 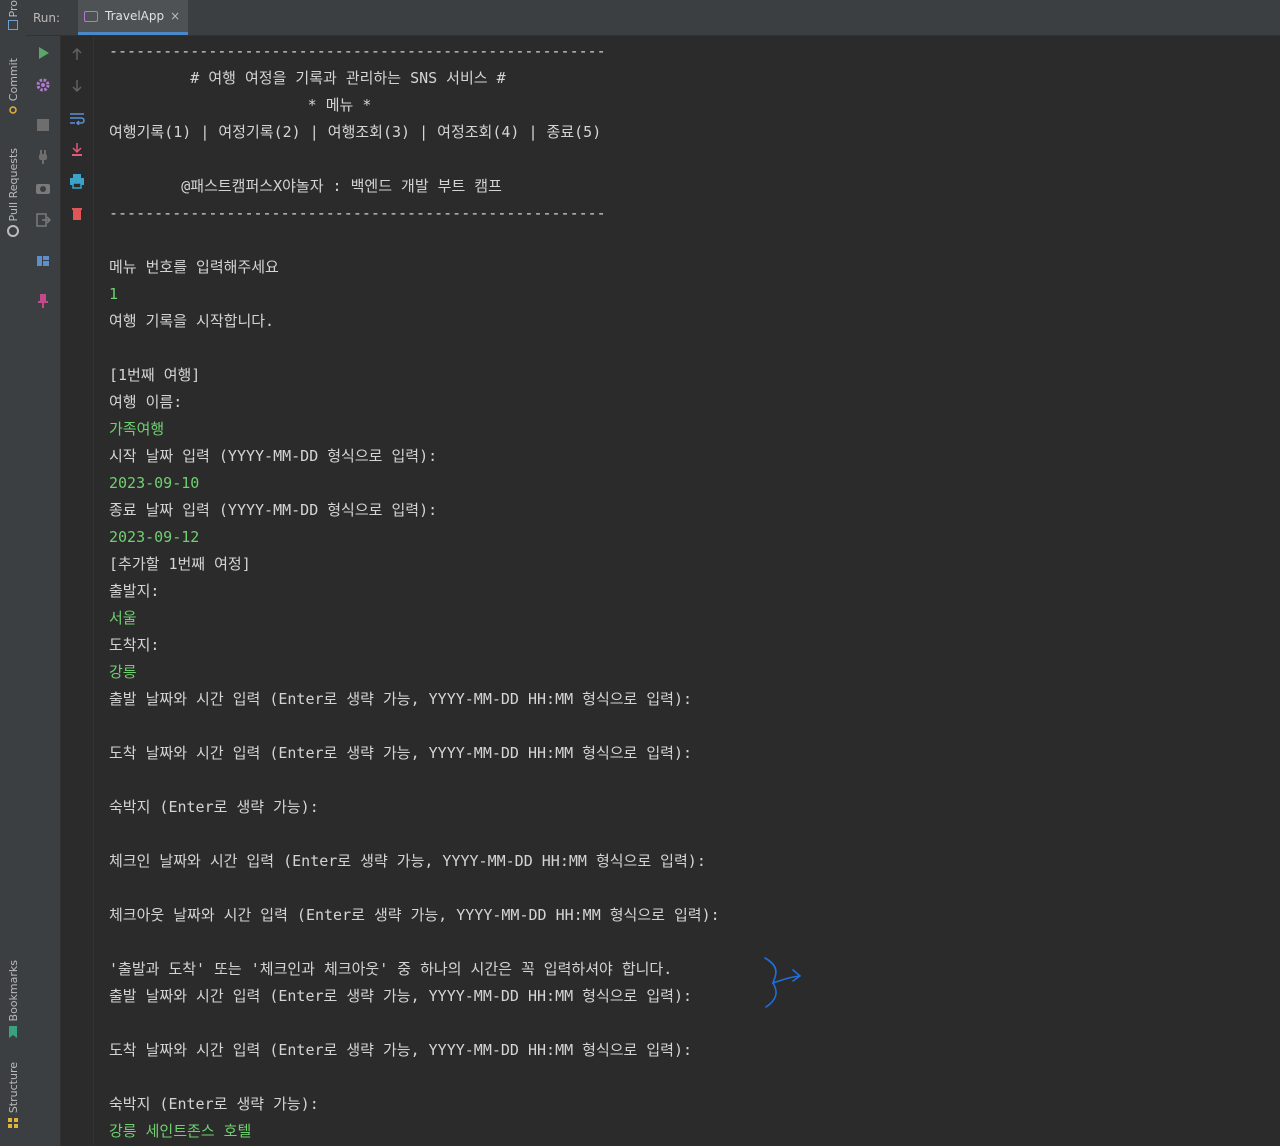 I want to click on console-output-line: 여행 기록을 시작합니다., so click(x=192, y=321).